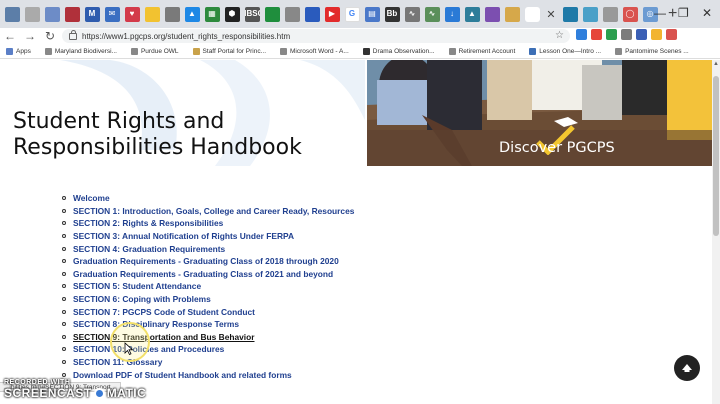  What do you see at coordinates (30, 36) in the screenshot?
I see `forward-icon: →` at bounding box center [30, 36].